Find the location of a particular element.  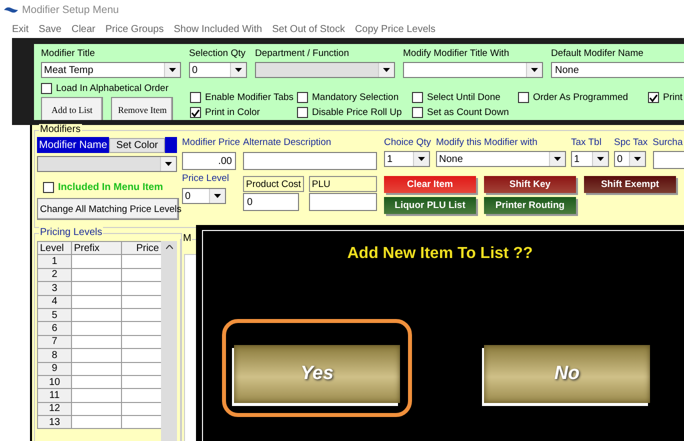

dropdown: Meat Temp is located at coordinates (111, 70).